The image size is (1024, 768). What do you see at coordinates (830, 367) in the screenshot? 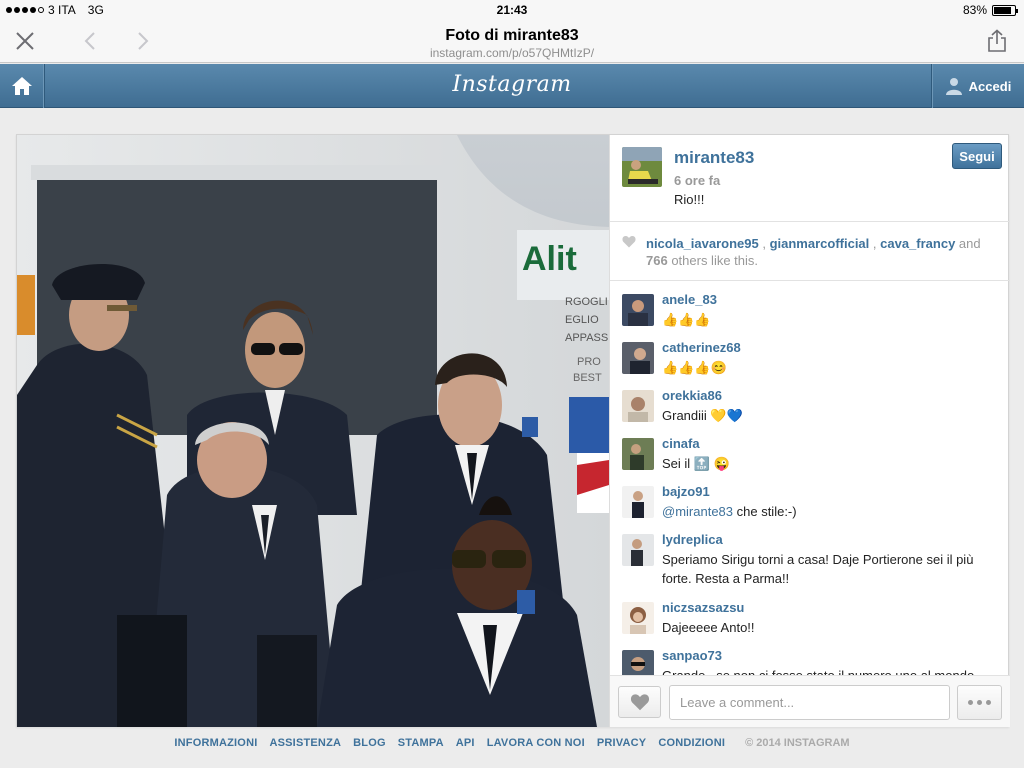
I see `comment-text: 👍👍👍😊` at bounding box center [830, 367].